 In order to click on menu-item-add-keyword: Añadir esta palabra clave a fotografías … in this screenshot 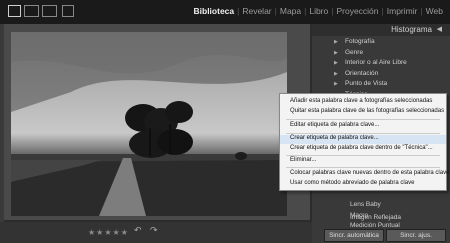, I will do `click(361, 101)`.